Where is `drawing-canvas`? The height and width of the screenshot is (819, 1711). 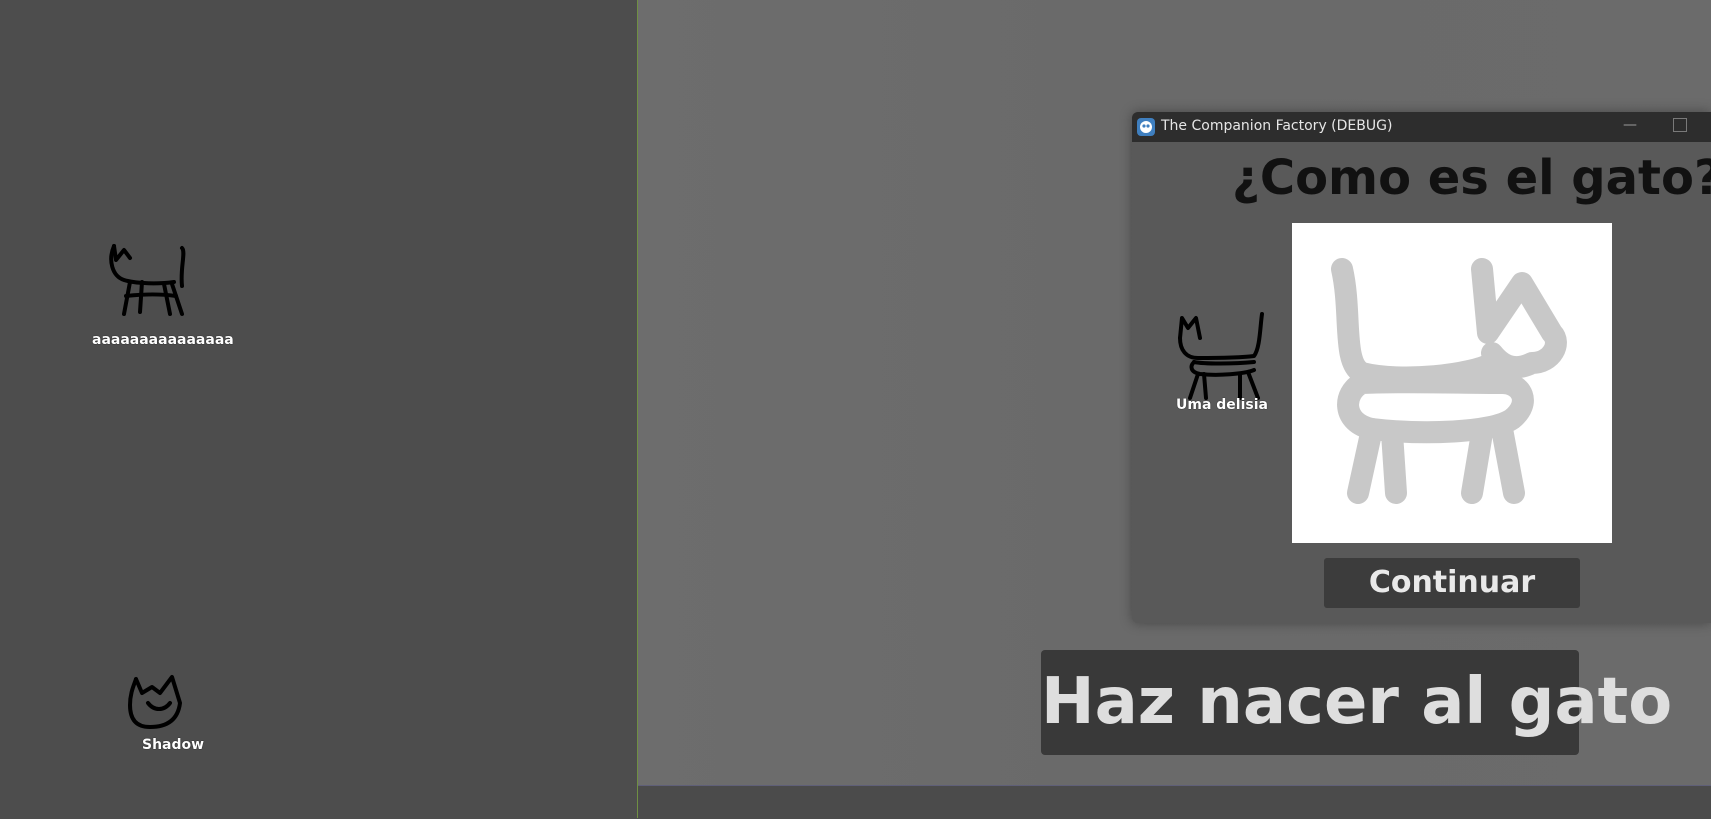
drawing-canvas is located at coordinates (1452, 383).